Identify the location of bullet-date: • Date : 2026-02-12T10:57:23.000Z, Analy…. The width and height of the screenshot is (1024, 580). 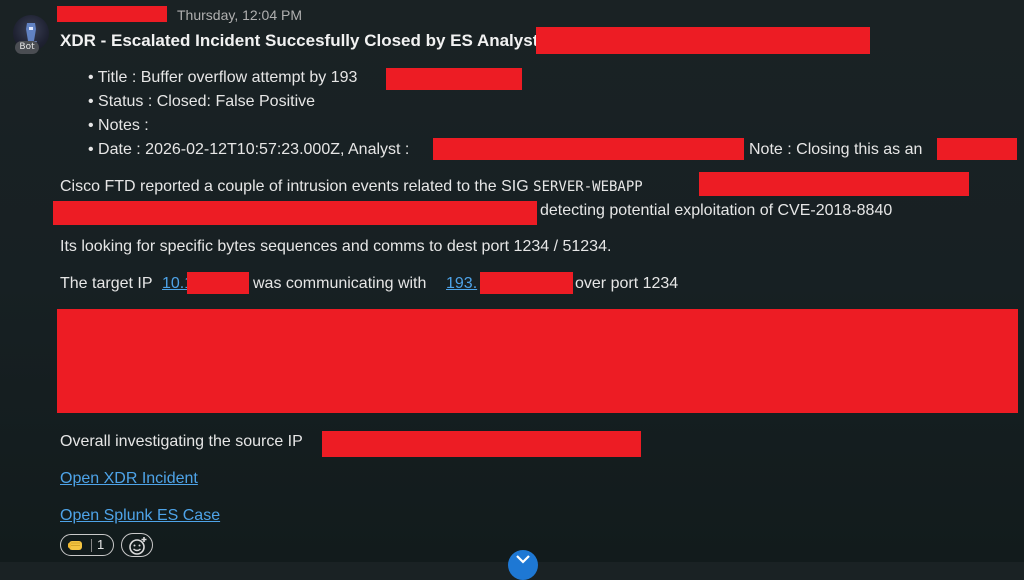
(249, 149).